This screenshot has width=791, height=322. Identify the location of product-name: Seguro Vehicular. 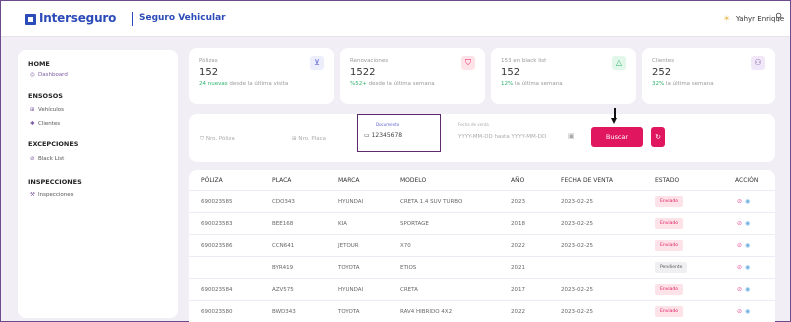
(182, 18).